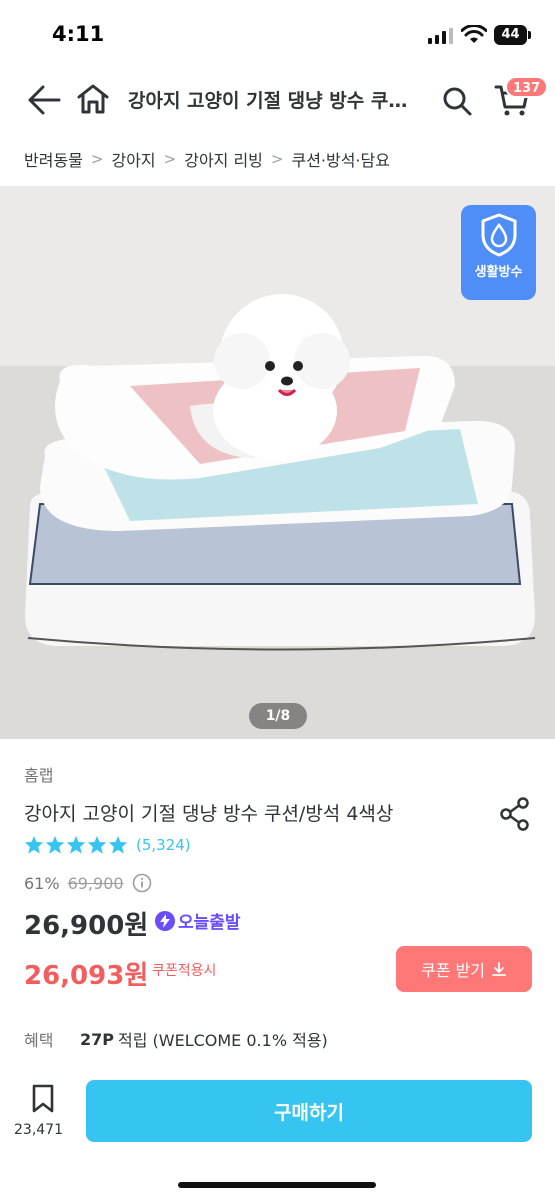 The image size is (555, 1200). Describe the element at coordinates (223, 1040) in the screenshot. I see `benefit-text: 적립 (WELCOME 0.1% 적용)` at that location.